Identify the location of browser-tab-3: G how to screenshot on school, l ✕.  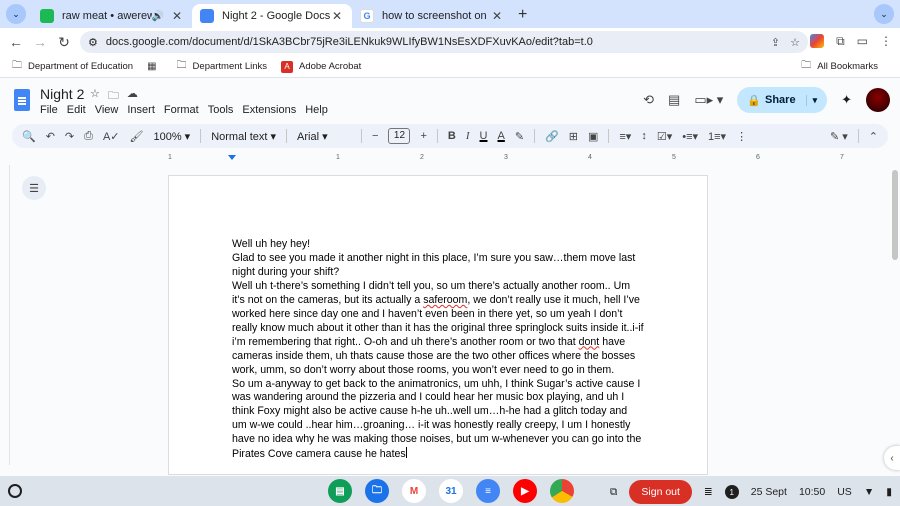
(432, 16).